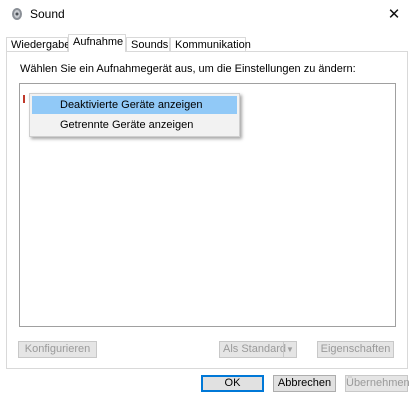 The image size is (414, 400). What do you see at coordinates (134, 125) in the screenshot?
I see `menu-item-show-disconnected: Getrennte Geräte anzeigen` at bounding box center [134, 125].